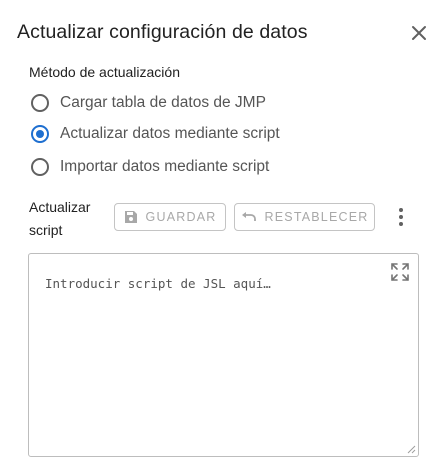 The image size is (444, 470). I want to click on update-script-label-line2: script, so click(46, 230).